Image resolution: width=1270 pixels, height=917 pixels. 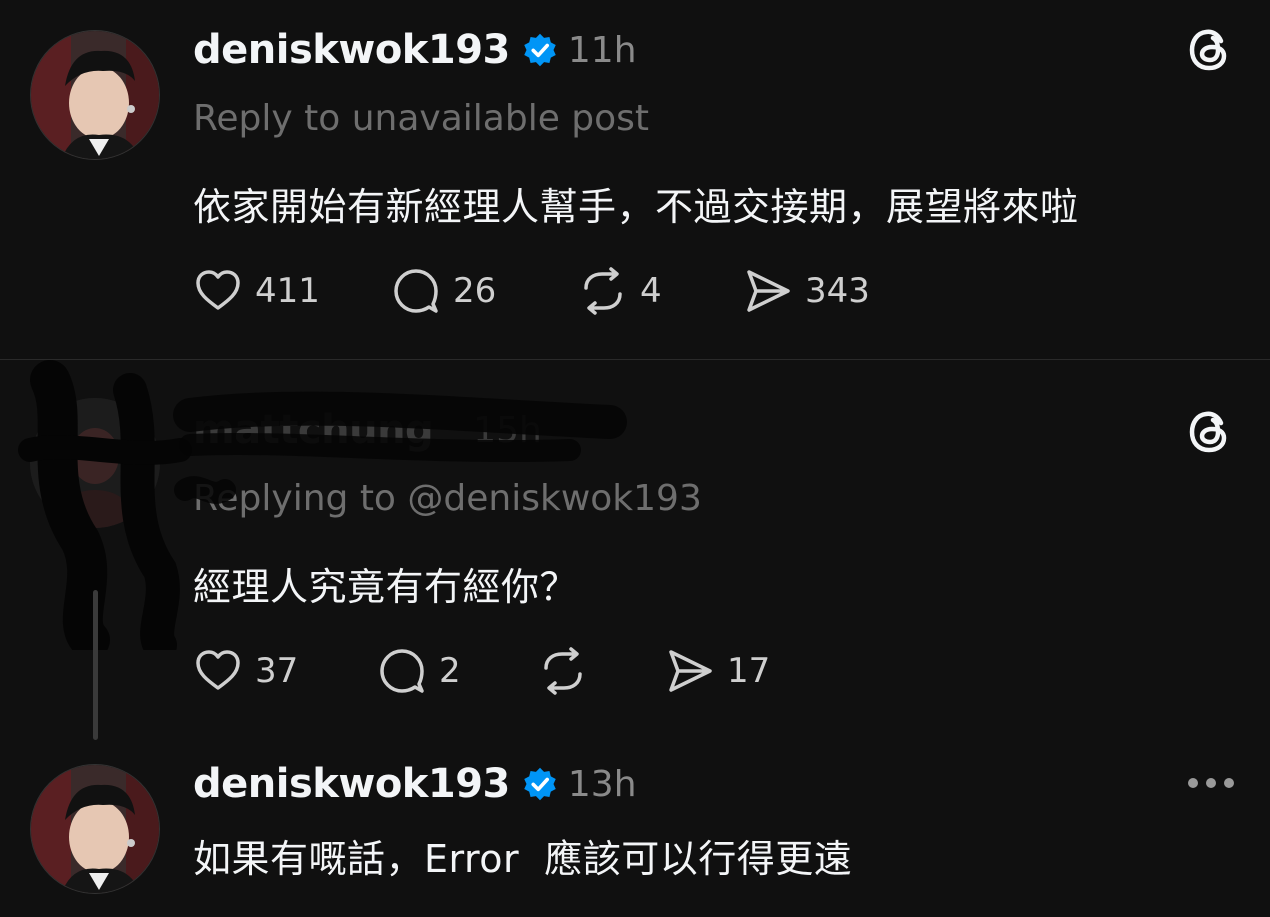 What do you see at coordinates (636, 207) in the screenshot?
I see `post-text: 依家開始有新經理人幫手，不過交接期，展望將來啦` at bounding box center [636, 207].